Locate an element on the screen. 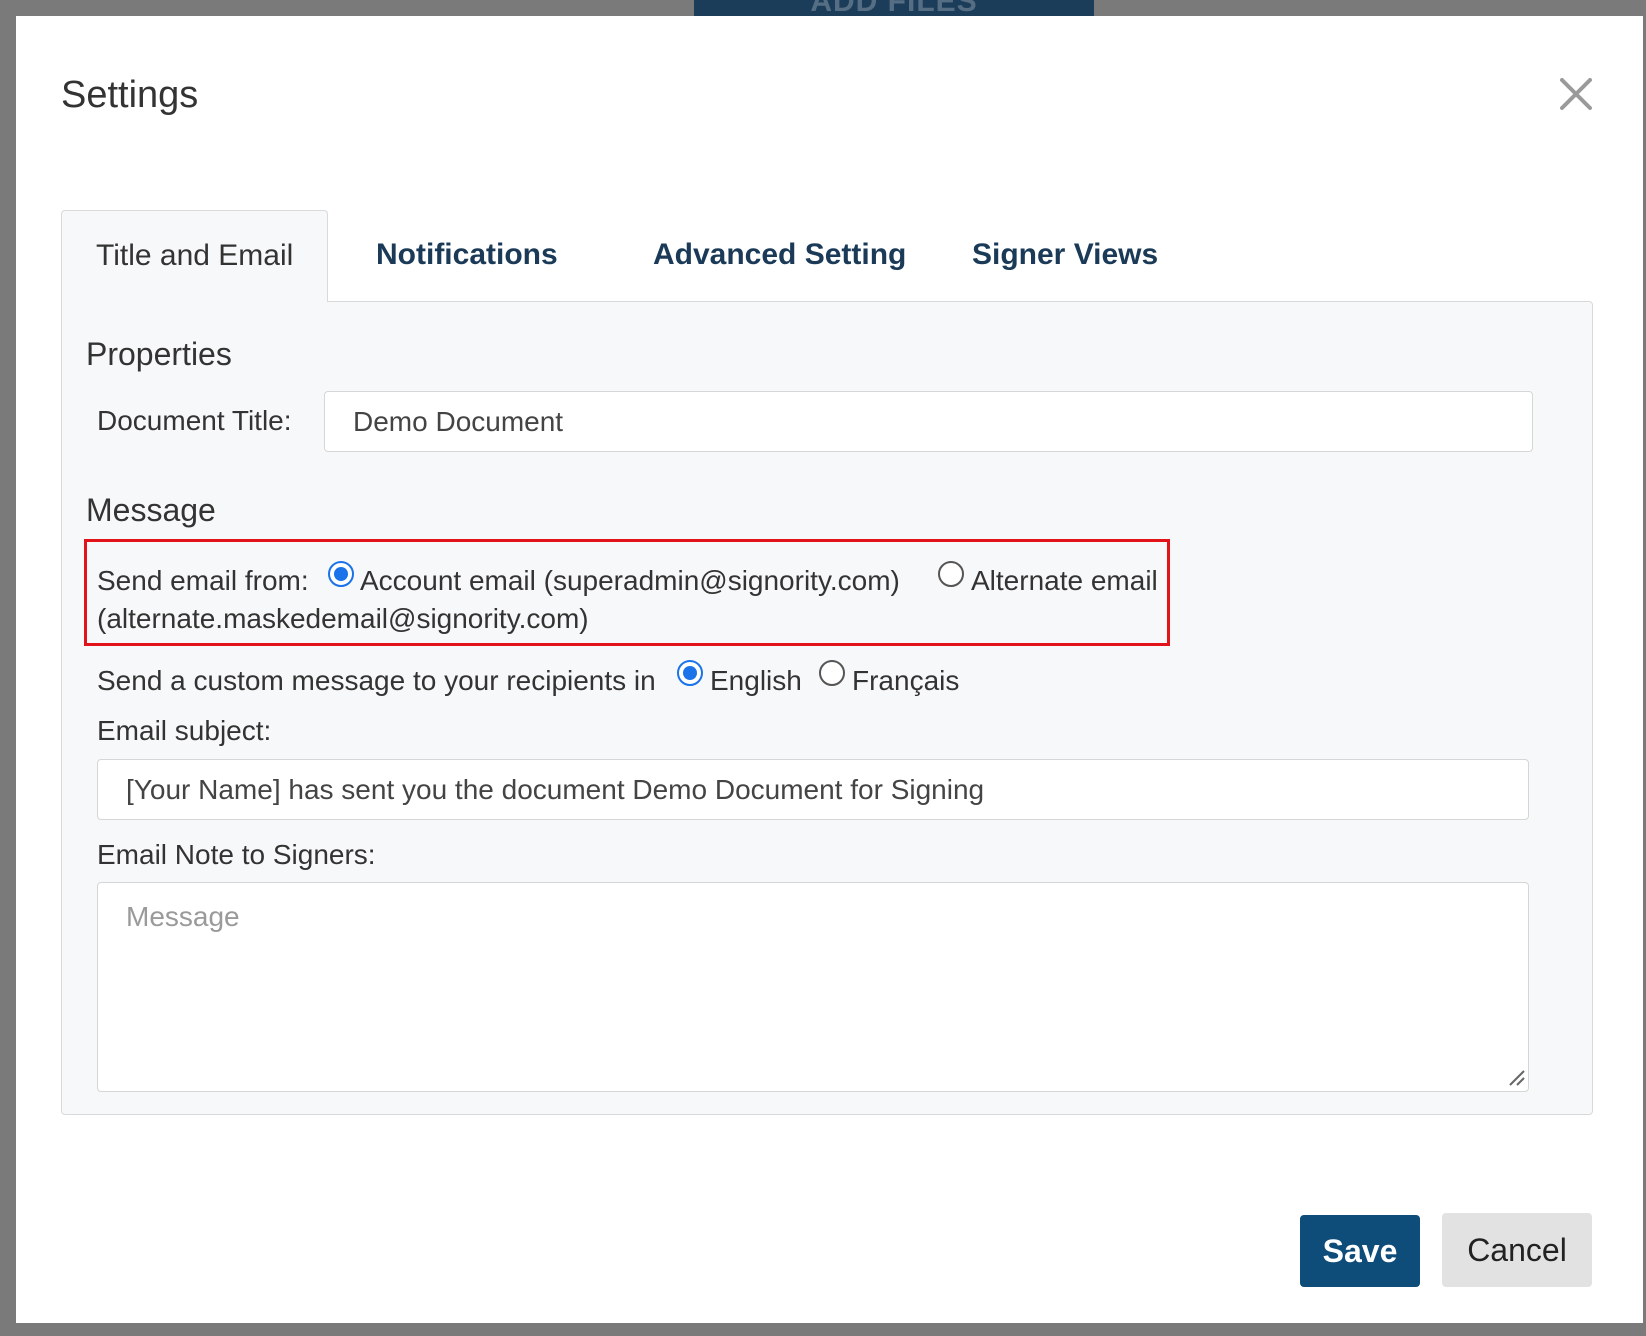  email-subject-input is located at coordinates (813, 789).